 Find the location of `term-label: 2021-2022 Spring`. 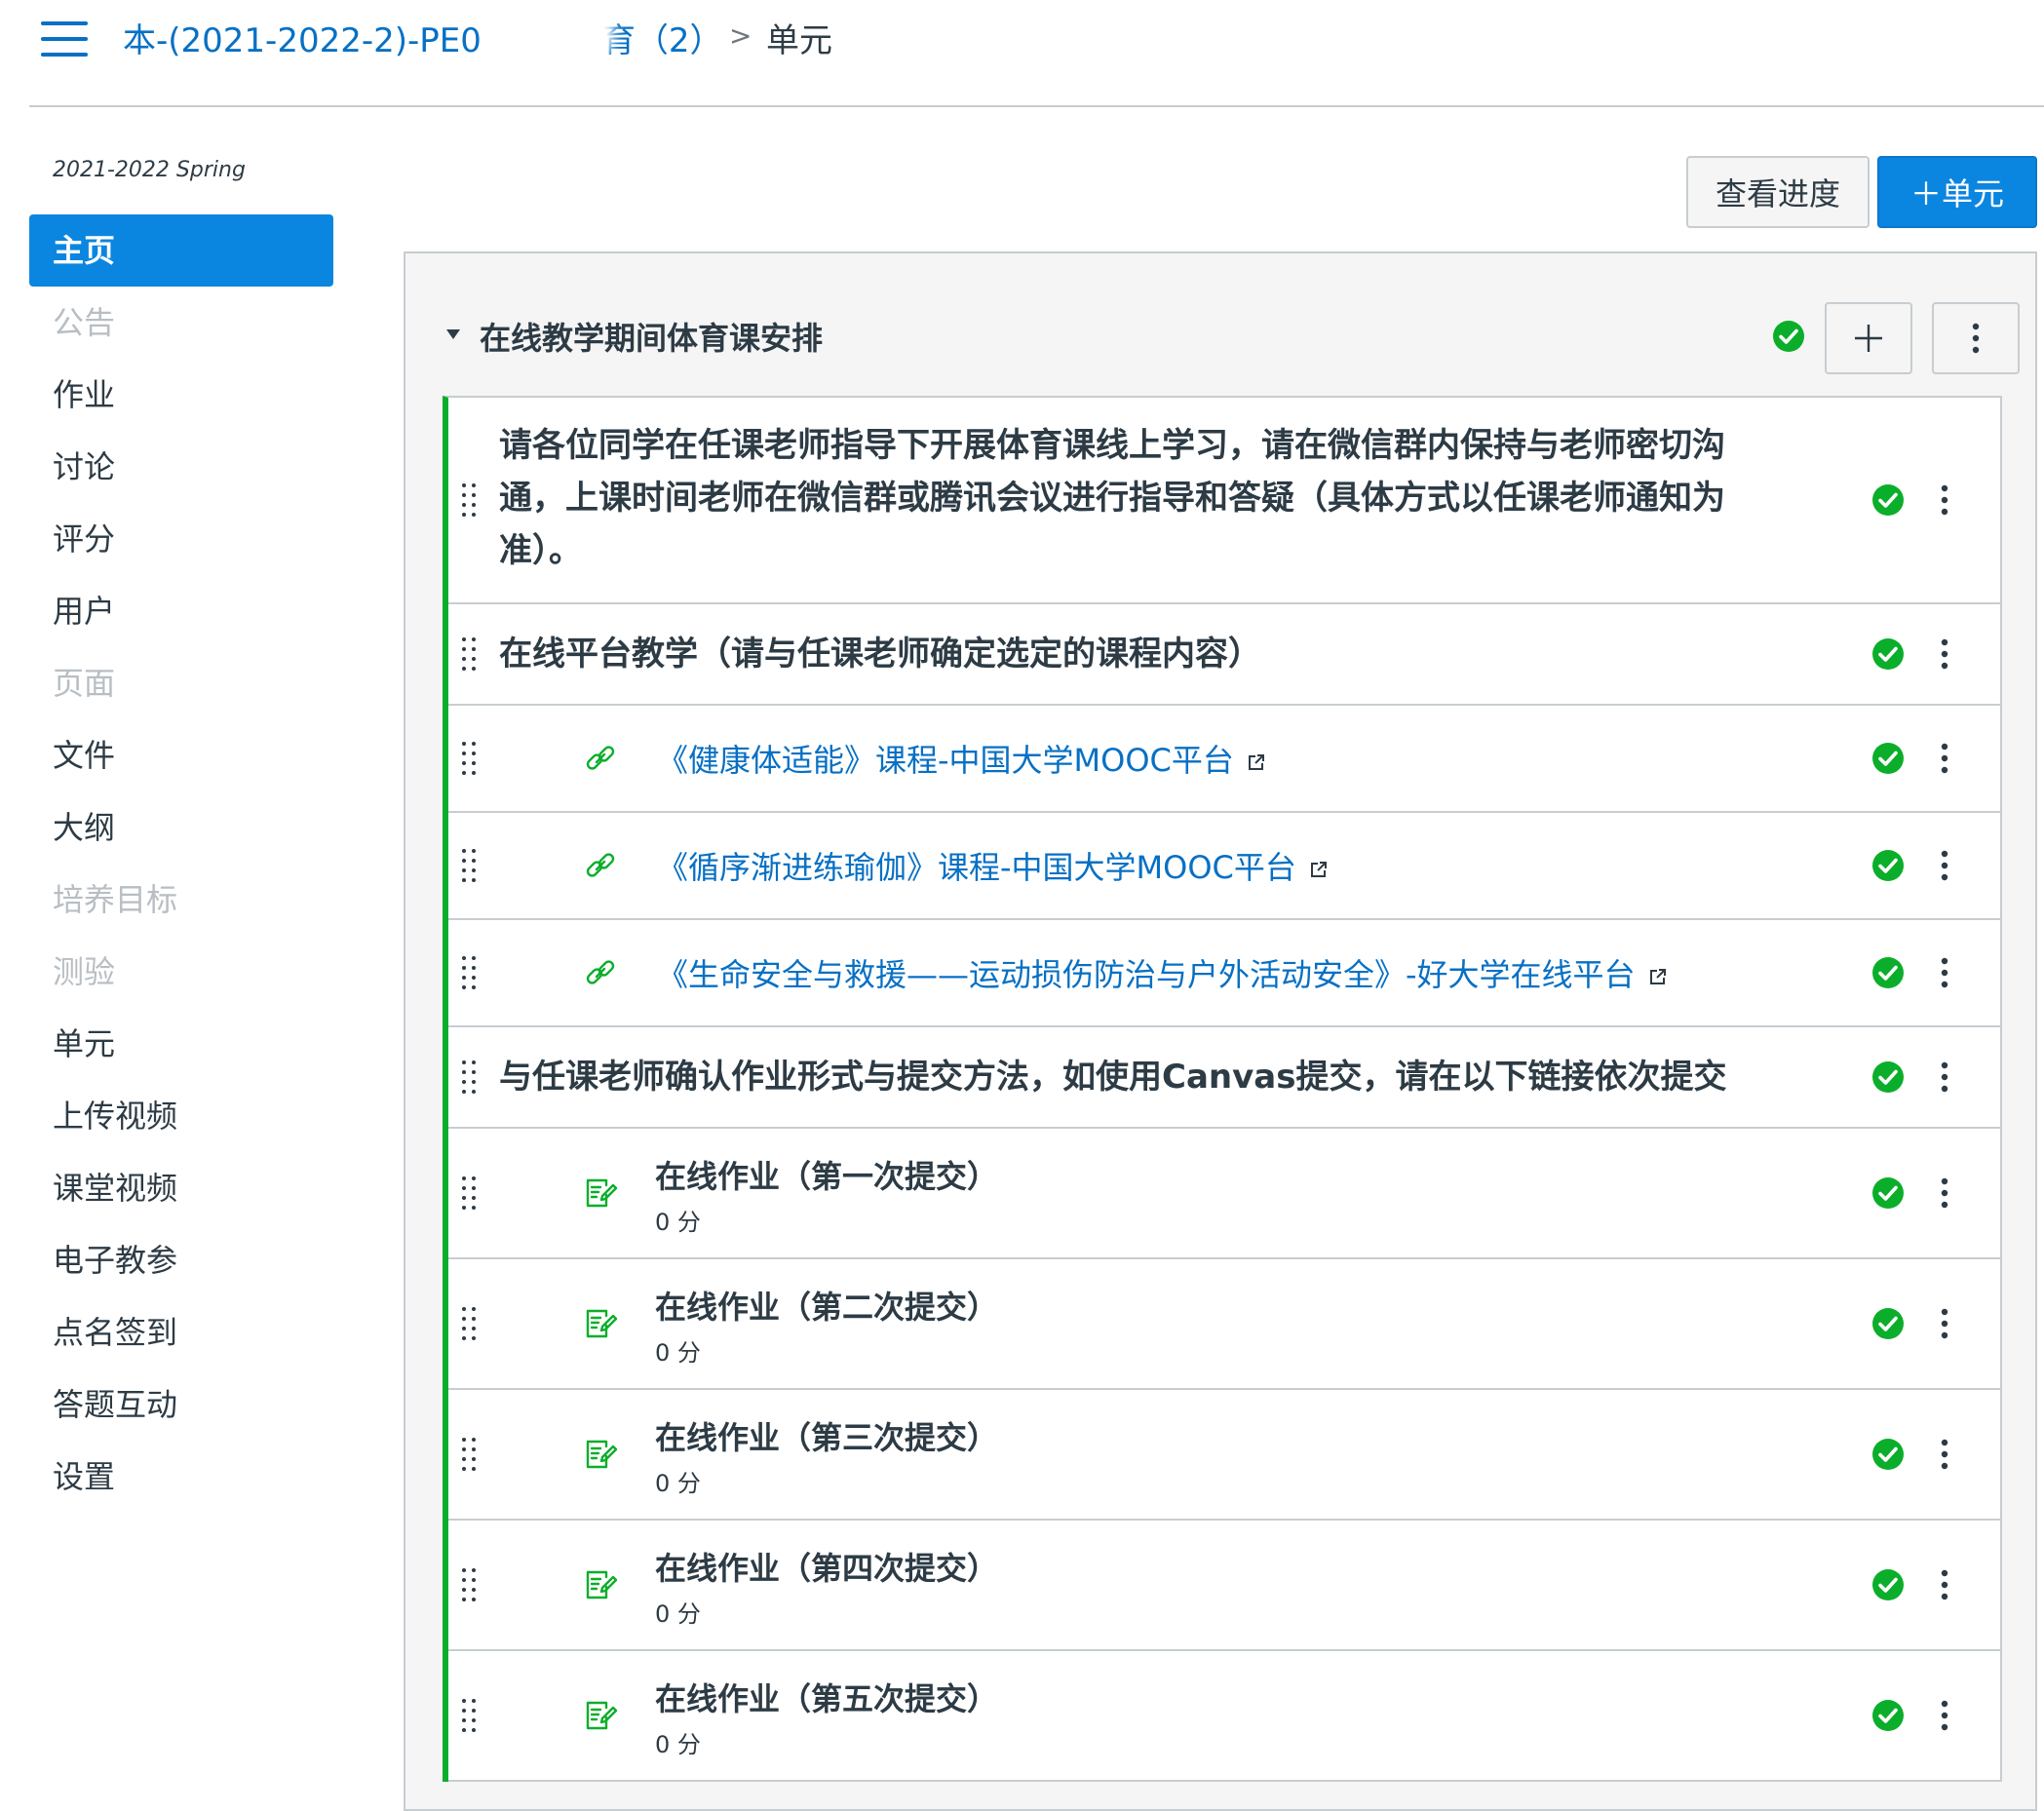

term-label: 2021-2022 Spring is located at coordinates (149, 170).